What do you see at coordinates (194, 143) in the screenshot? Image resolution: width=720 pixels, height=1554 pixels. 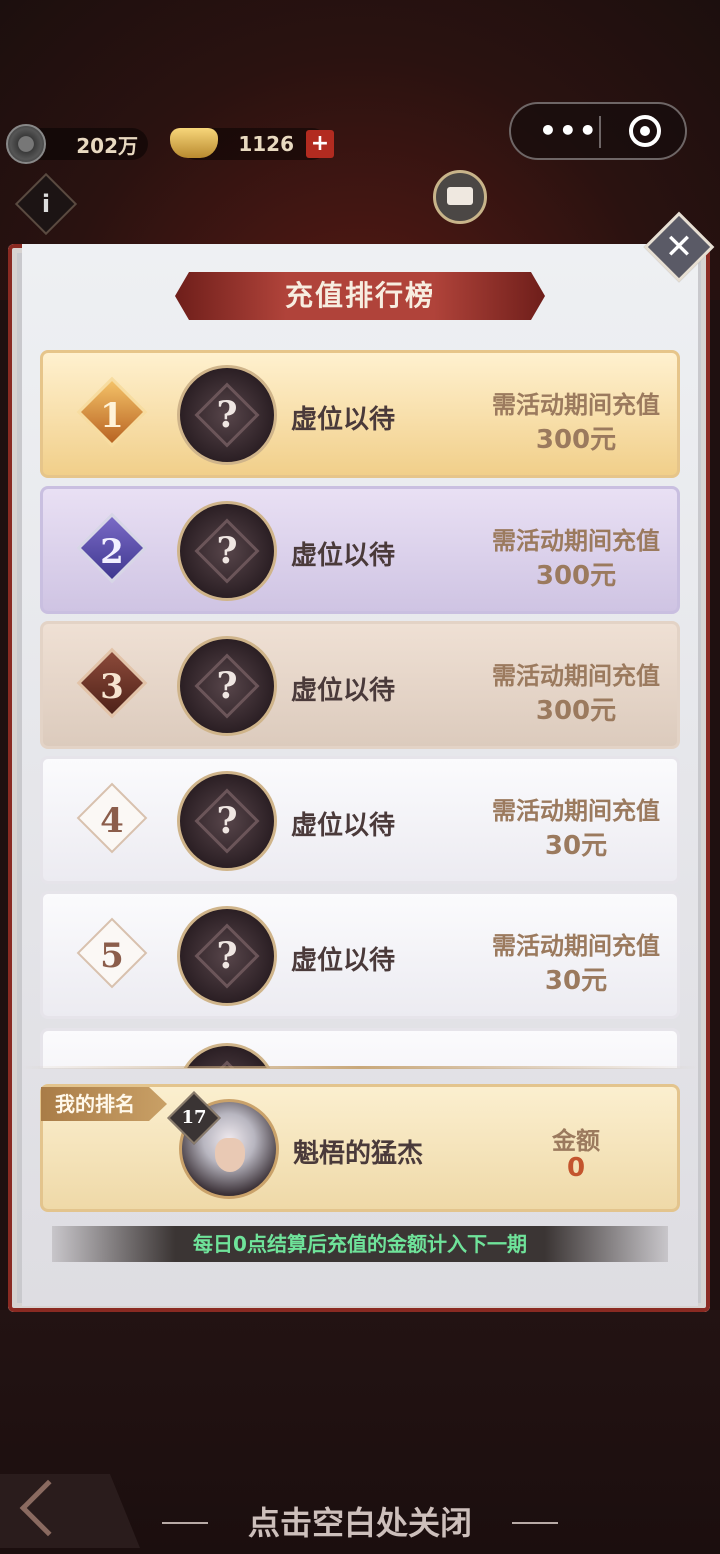 I see `gold-ingot-icon` at bounding box center [194, 143].